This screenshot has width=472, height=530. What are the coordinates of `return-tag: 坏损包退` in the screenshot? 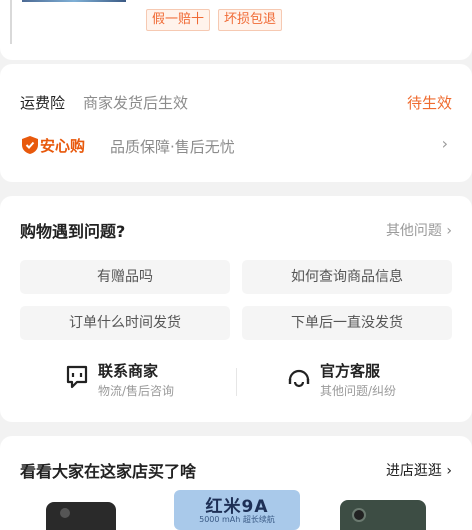 It's located at (250, 20).